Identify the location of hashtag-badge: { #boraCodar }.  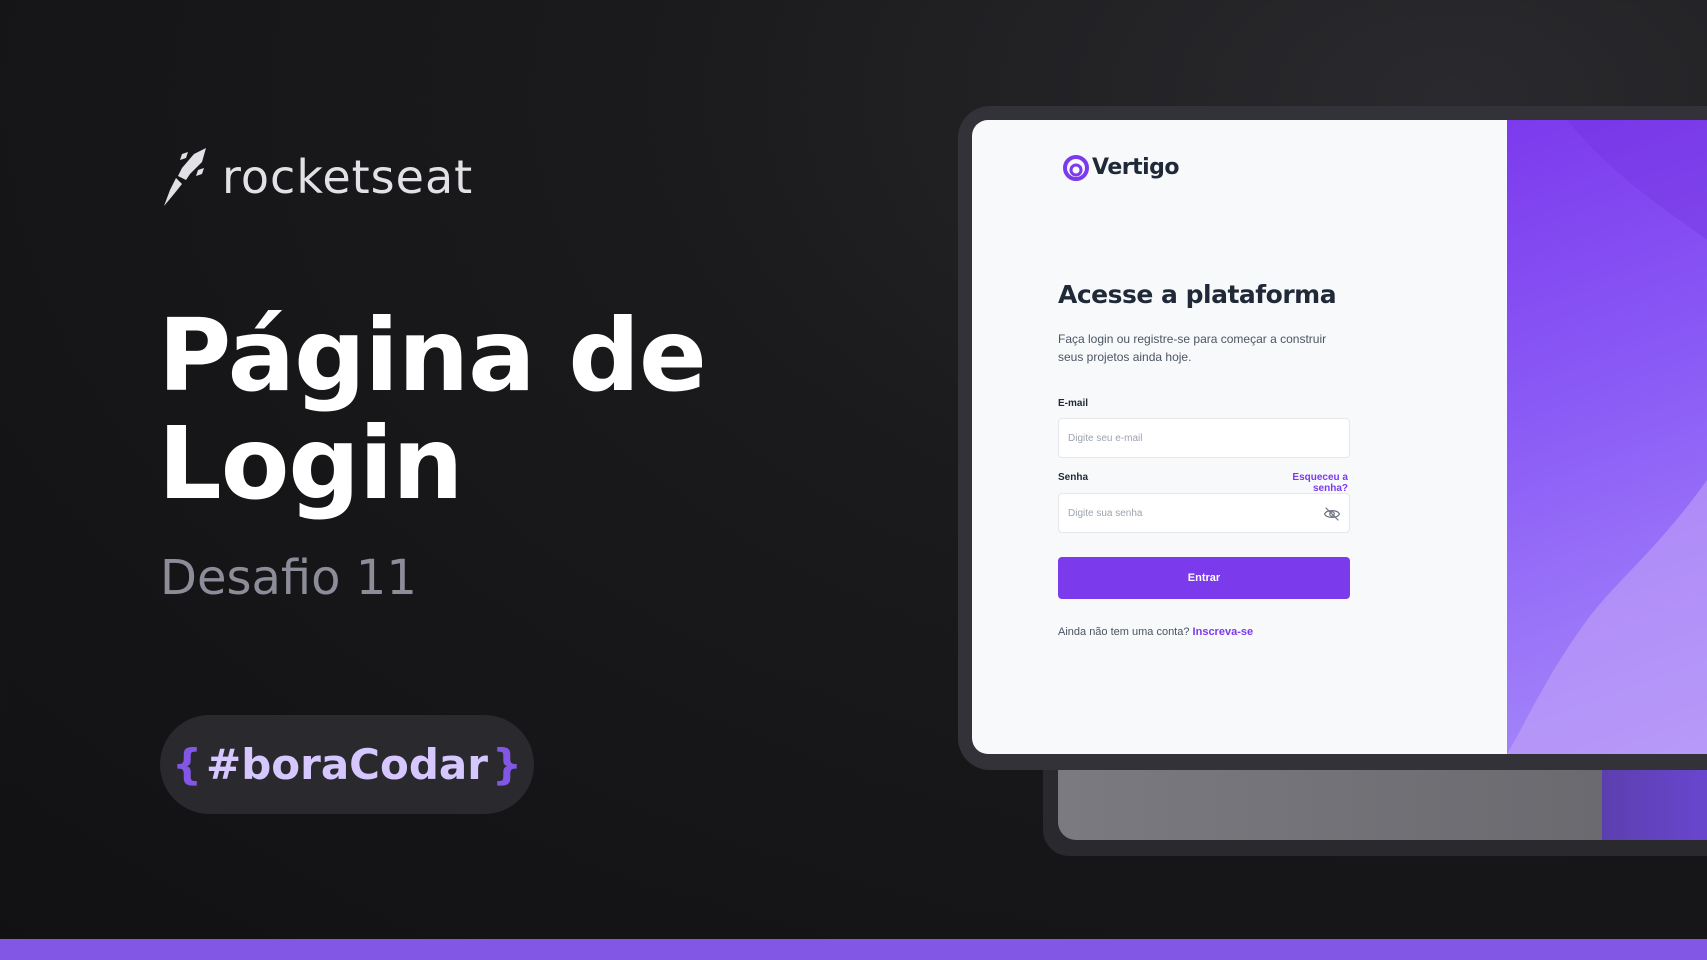
(347, 764).